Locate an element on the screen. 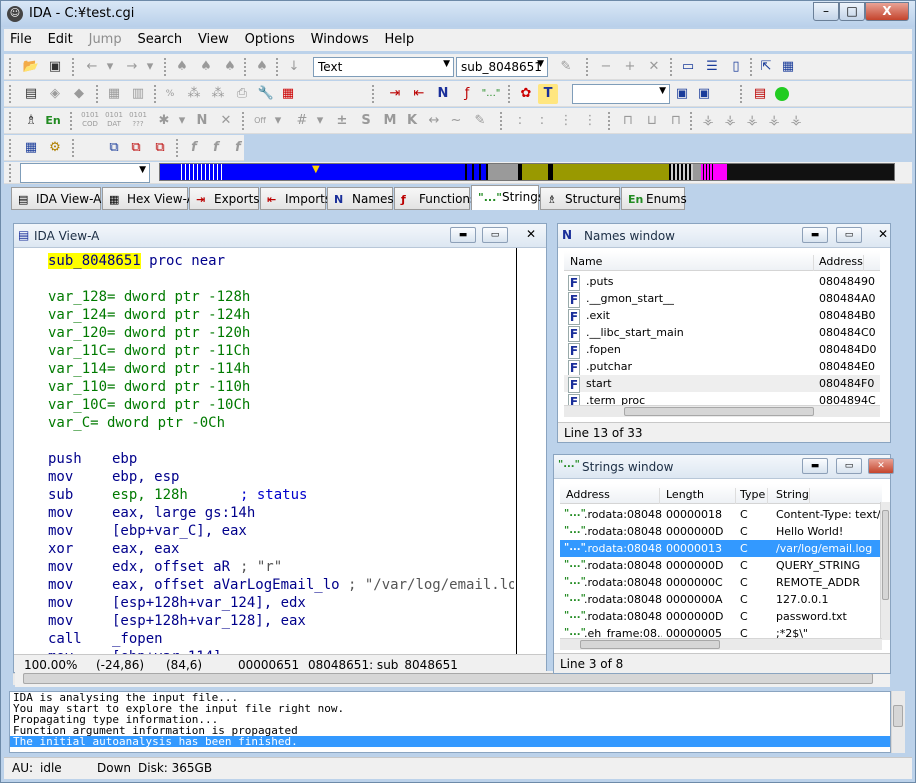 This screenshot has width=916, height=783. imports-icon: ⇤ is located at coordinates (419, 94).